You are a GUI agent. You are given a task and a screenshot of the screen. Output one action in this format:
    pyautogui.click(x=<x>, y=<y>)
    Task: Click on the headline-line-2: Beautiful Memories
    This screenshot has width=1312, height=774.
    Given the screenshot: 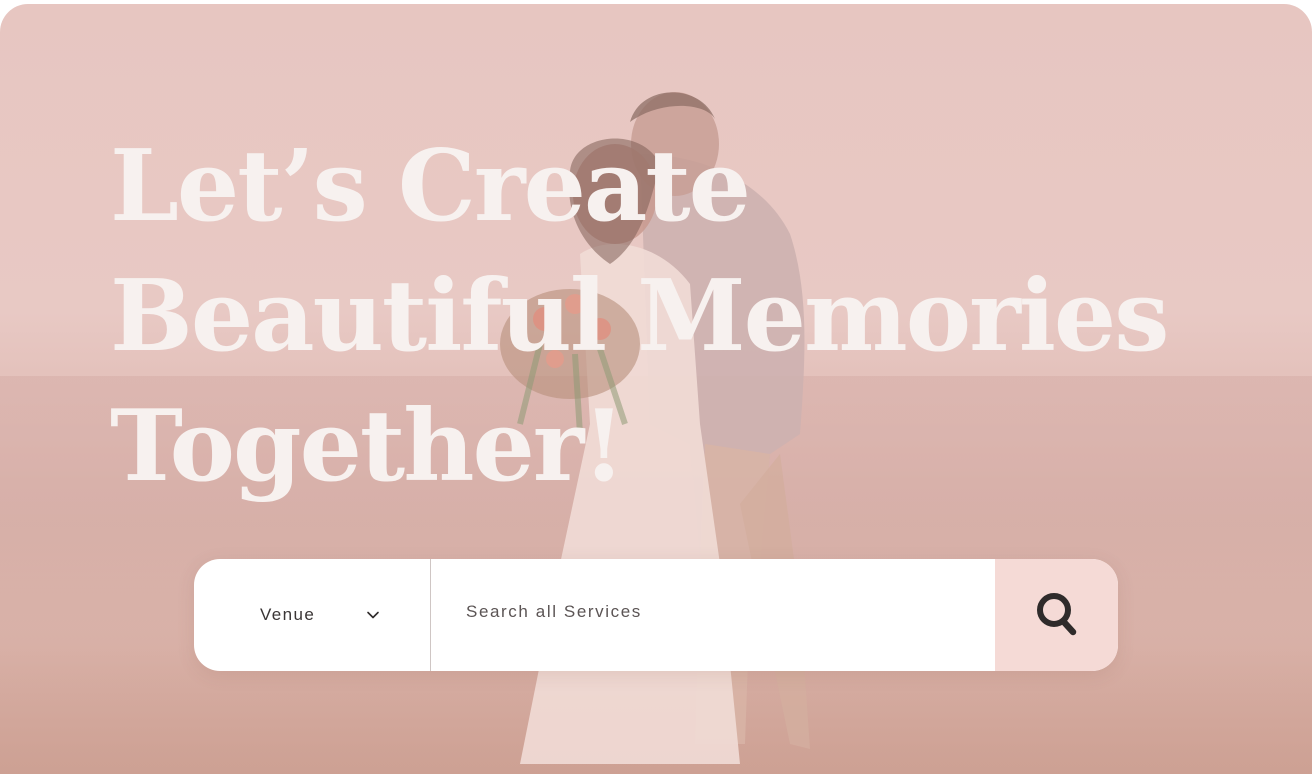 What is the action you would take?
    pyautogui.click(x=639, y=316)
    